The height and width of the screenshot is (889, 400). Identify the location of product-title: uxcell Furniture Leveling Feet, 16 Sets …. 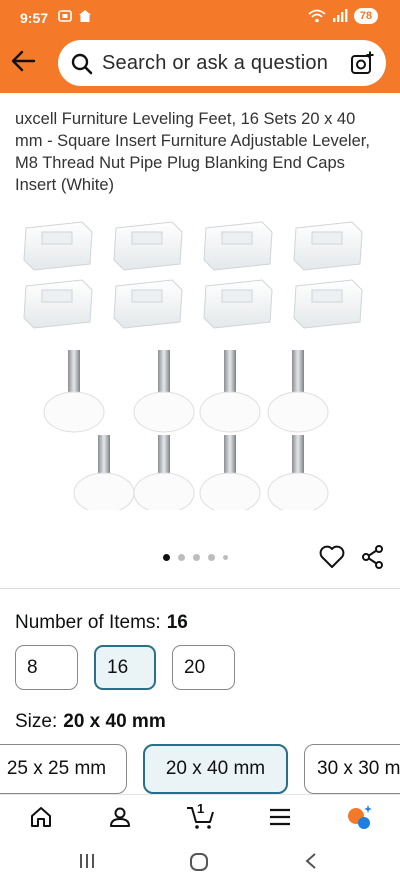
(192, 152).